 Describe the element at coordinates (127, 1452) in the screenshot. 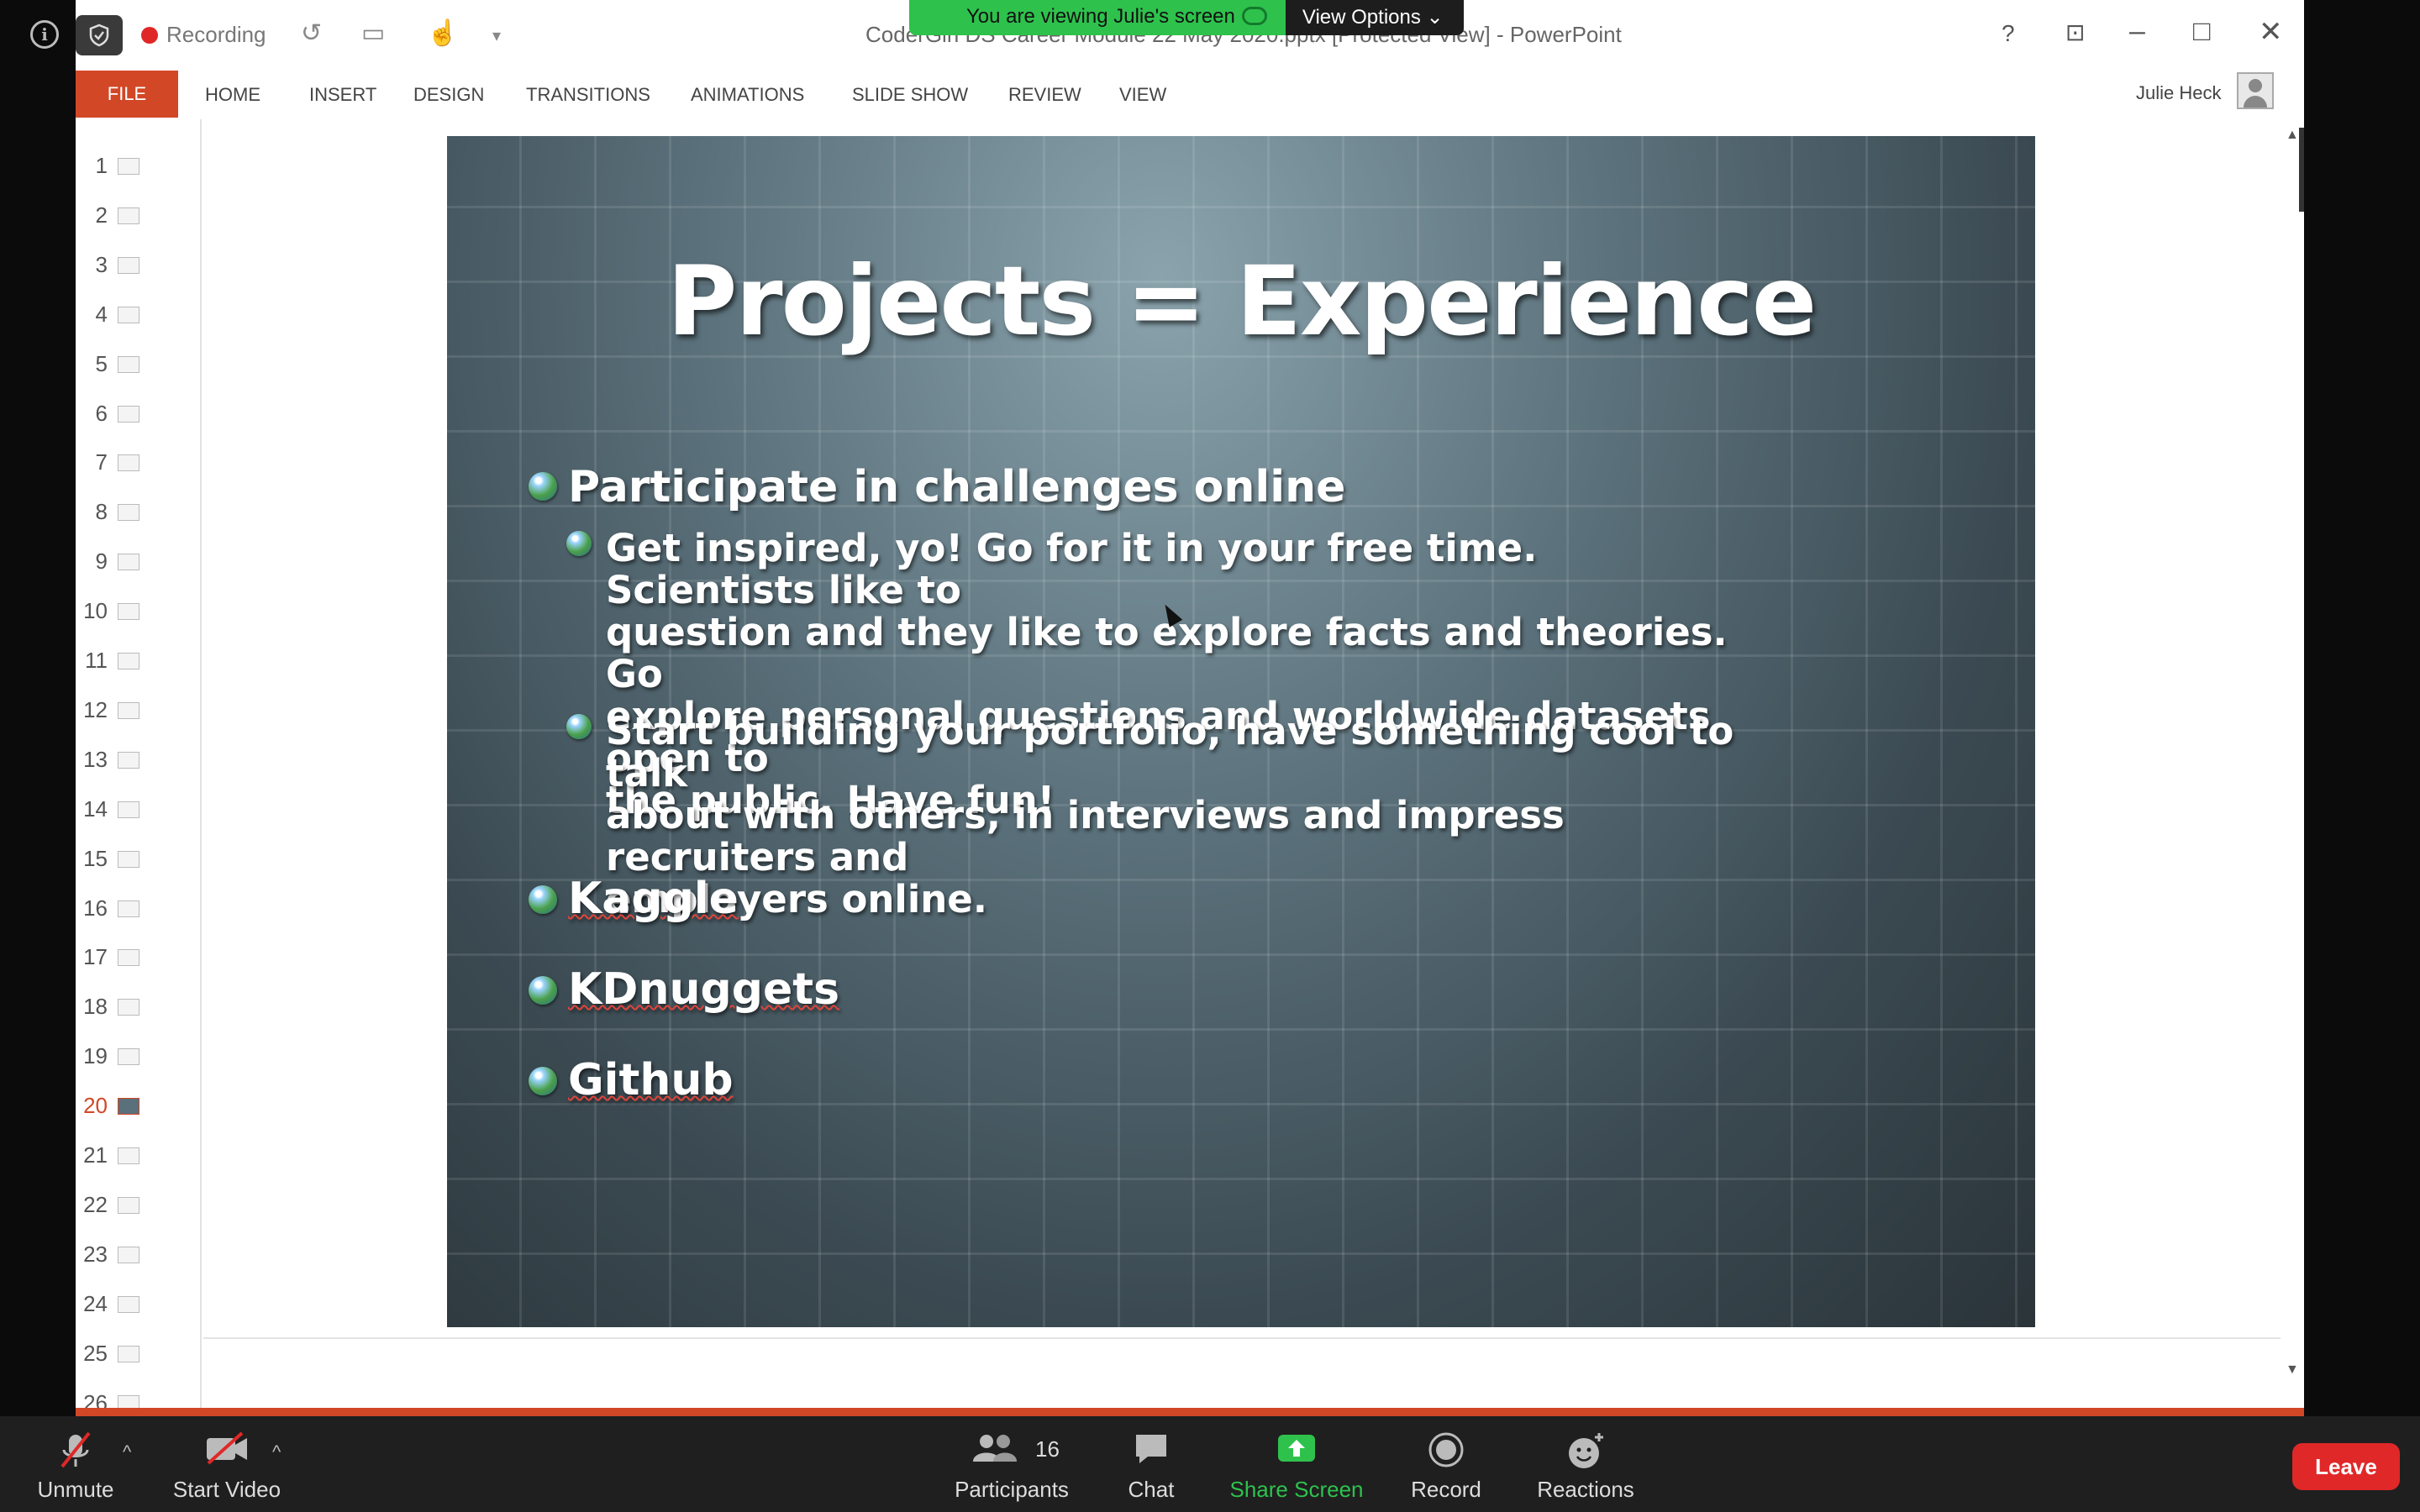

I see `audio-options-caret-icon: ^` at that location.